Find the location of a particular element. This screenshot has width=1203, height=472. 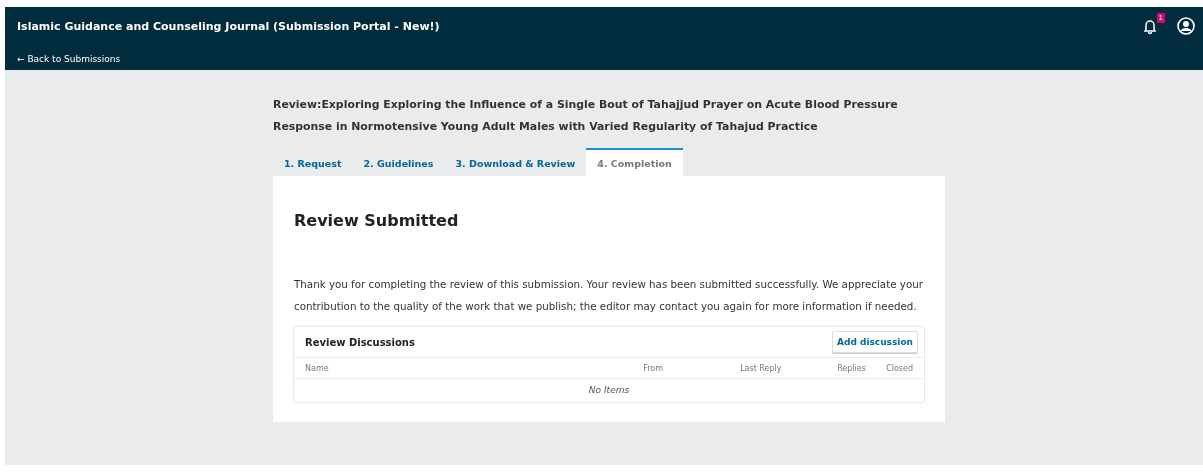

step-tab: 3. Download & Review is located at coordinates (515, 162).